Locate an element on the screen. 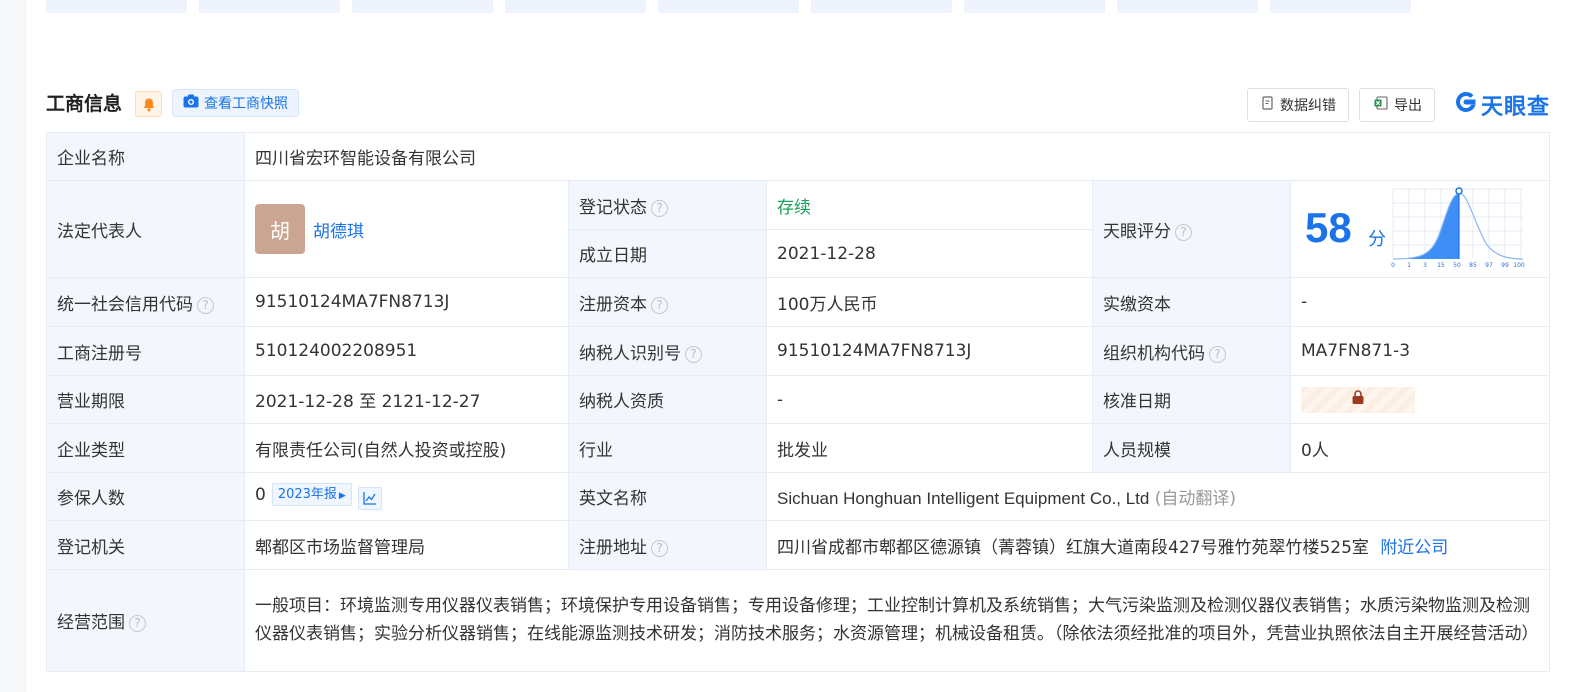 The height and width of the screenshot is (692, 1586). section-header: 工商信息 查看工商快照 数据纠错 导出 天眼查 is located at coordinates (798, 105).